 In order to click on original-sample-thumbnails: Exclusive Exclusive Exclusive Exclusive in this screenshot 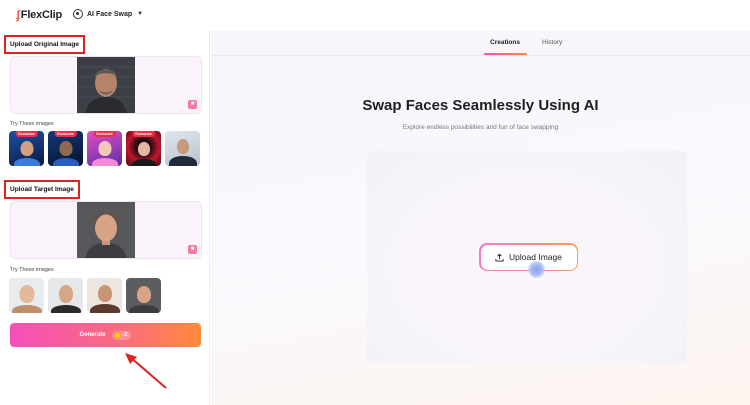, I will do `click(104, 148)`.